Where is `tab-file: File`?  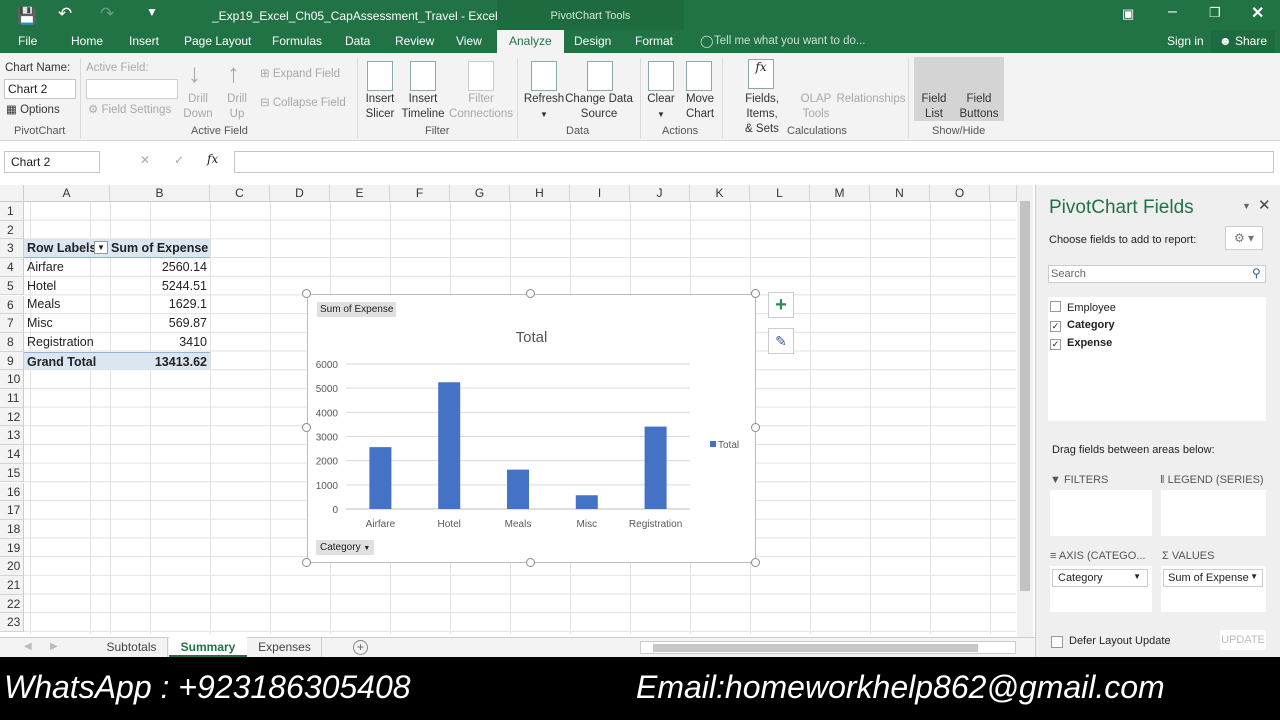
tab-file: File is located at coordinates (27, 41).